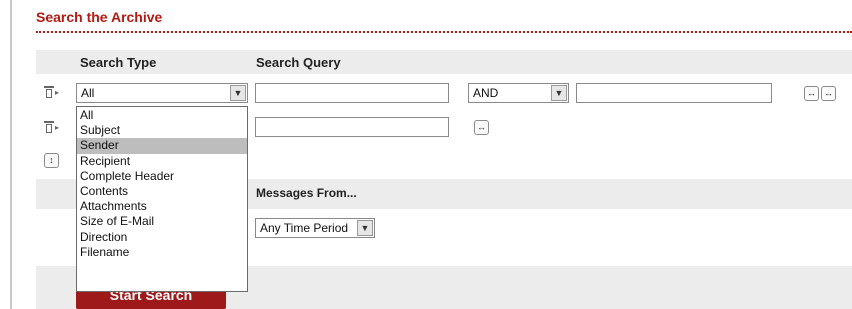 This screenshot has height=309, width=852. Describe the element at coordinates (486, 93) in the screenshot. I see `operator-value: AND` at that location.